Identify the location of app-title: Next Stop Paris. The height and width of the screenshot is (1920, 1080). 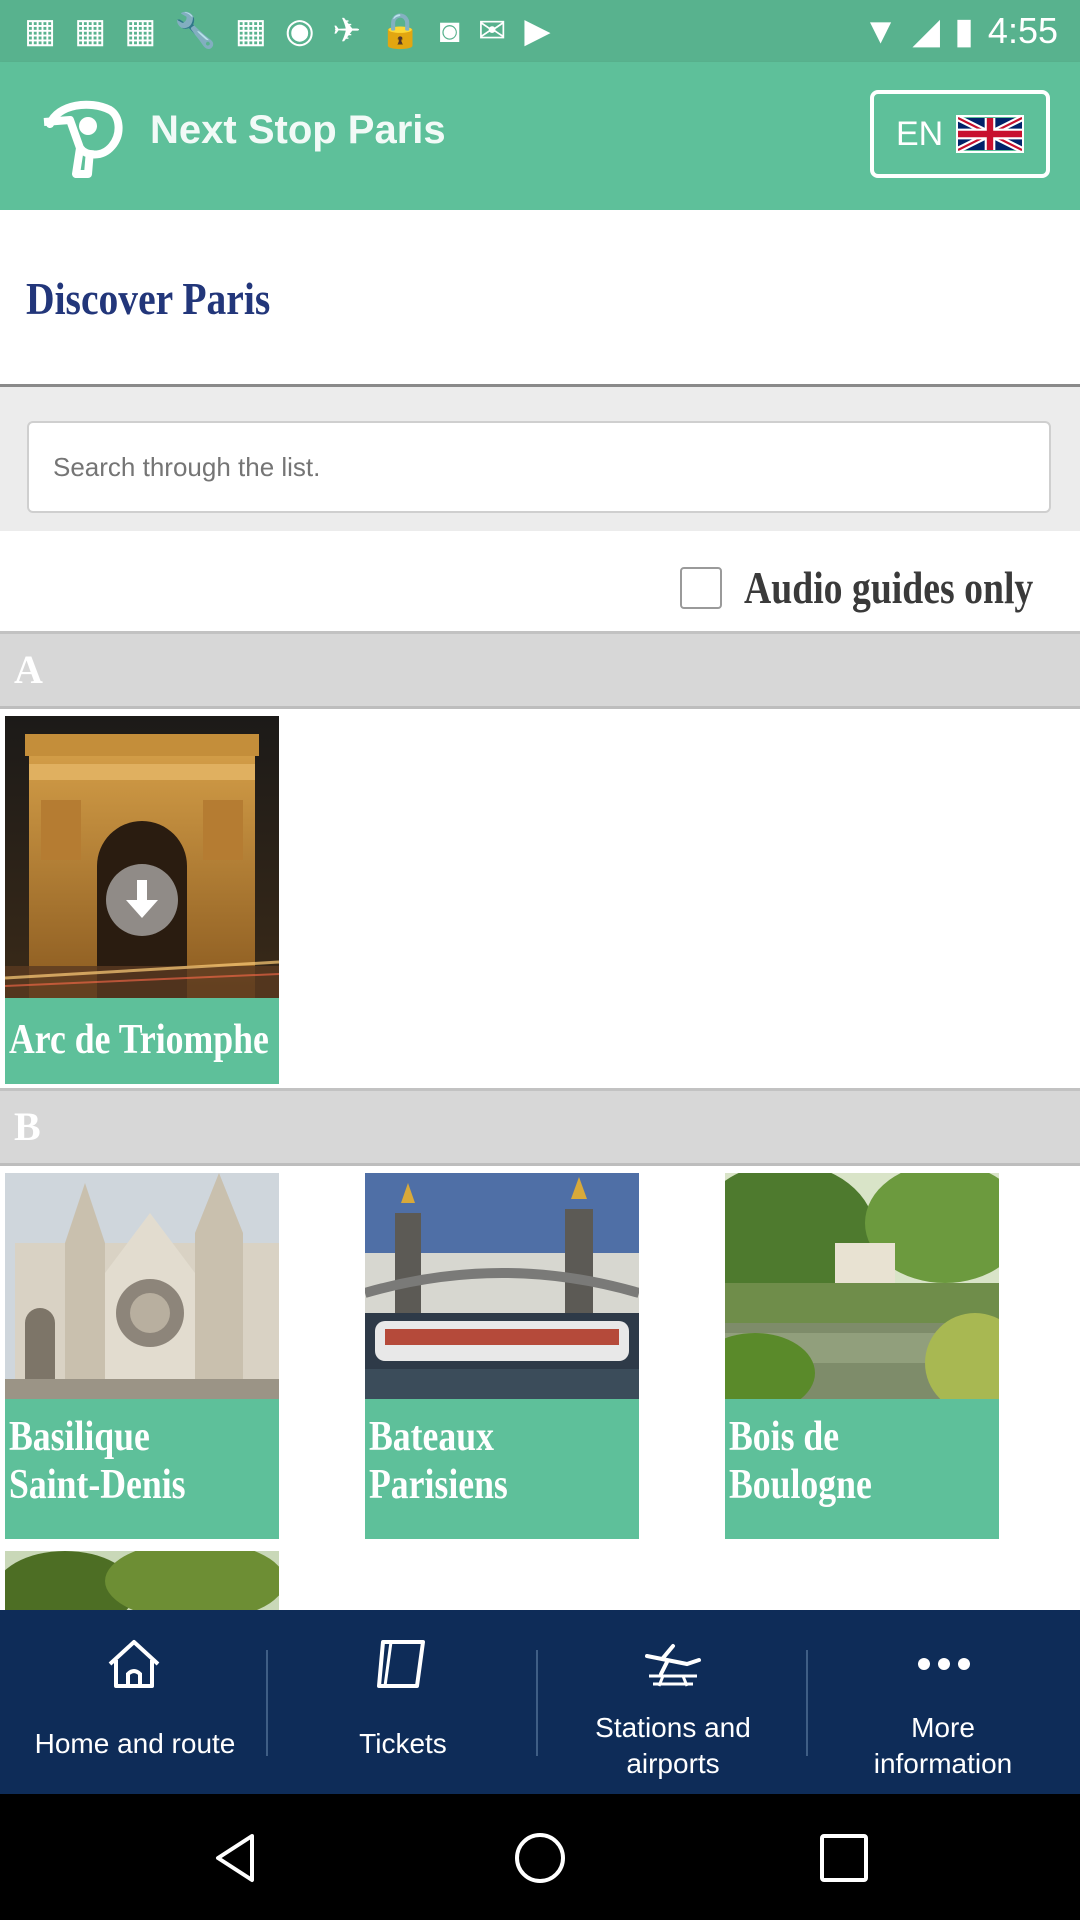
(298, 130).